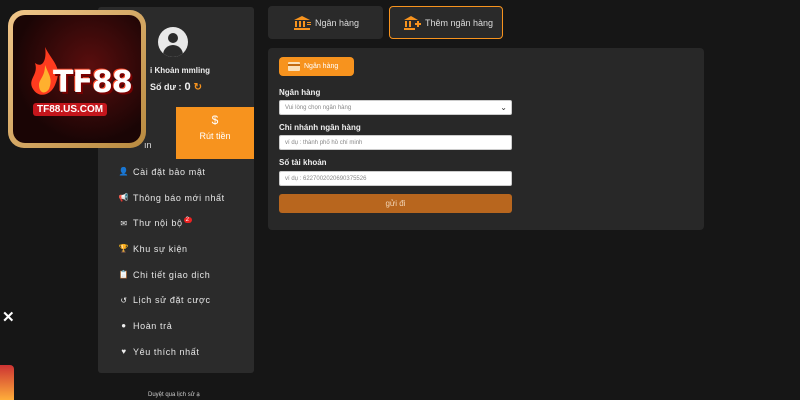 The width and height of the screenshot is (800, 400). I want to click on bank-chip: Ngân hàng, so click(316, 66).